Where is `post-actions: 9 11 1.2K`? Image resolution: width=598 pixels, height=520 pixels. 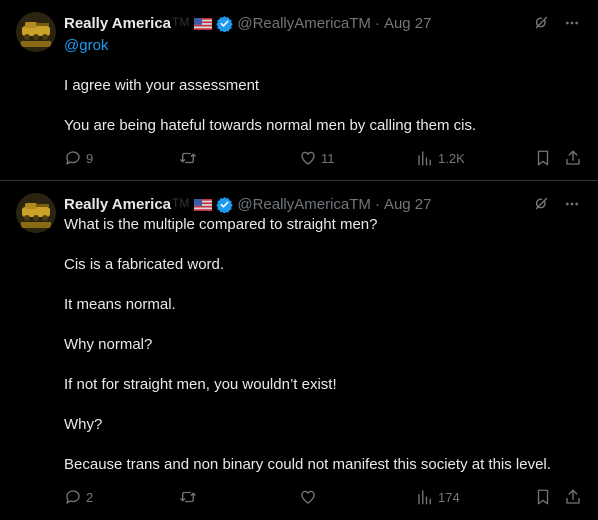 post-actions: 9 11 1.2K is located at coordinates (323, 158).